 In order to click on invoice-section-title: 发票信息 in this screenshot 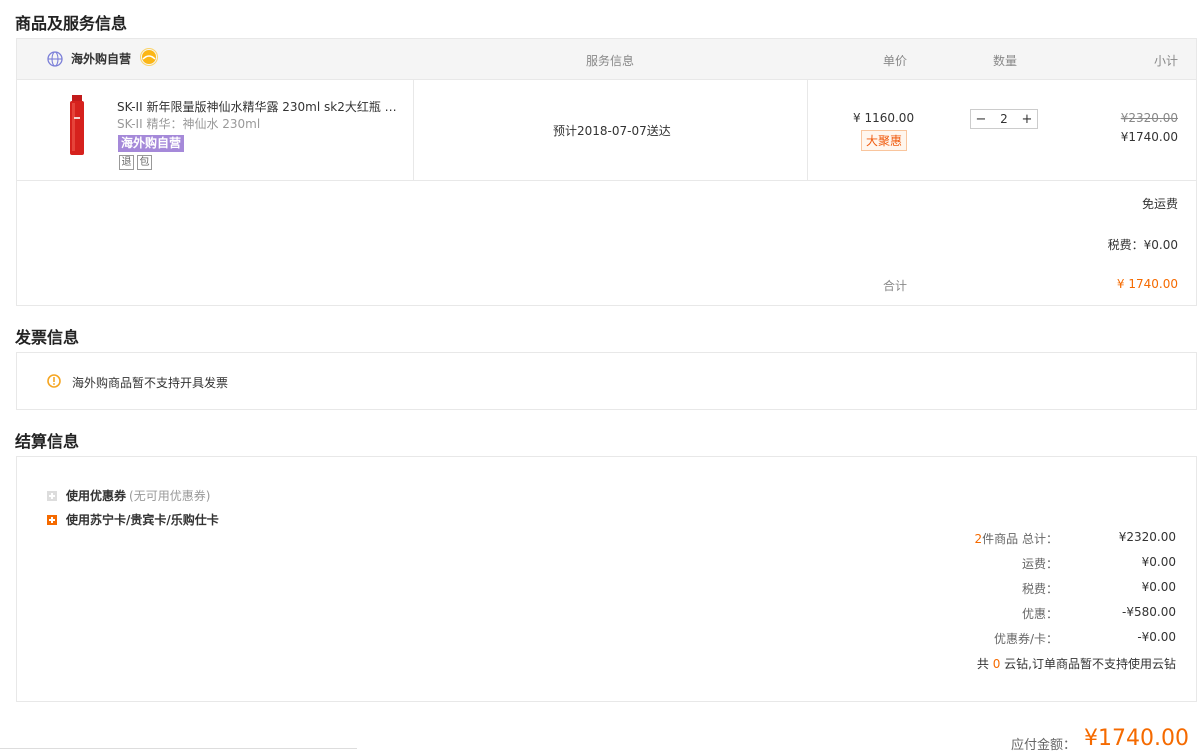, I will do `click(47, 337)`.